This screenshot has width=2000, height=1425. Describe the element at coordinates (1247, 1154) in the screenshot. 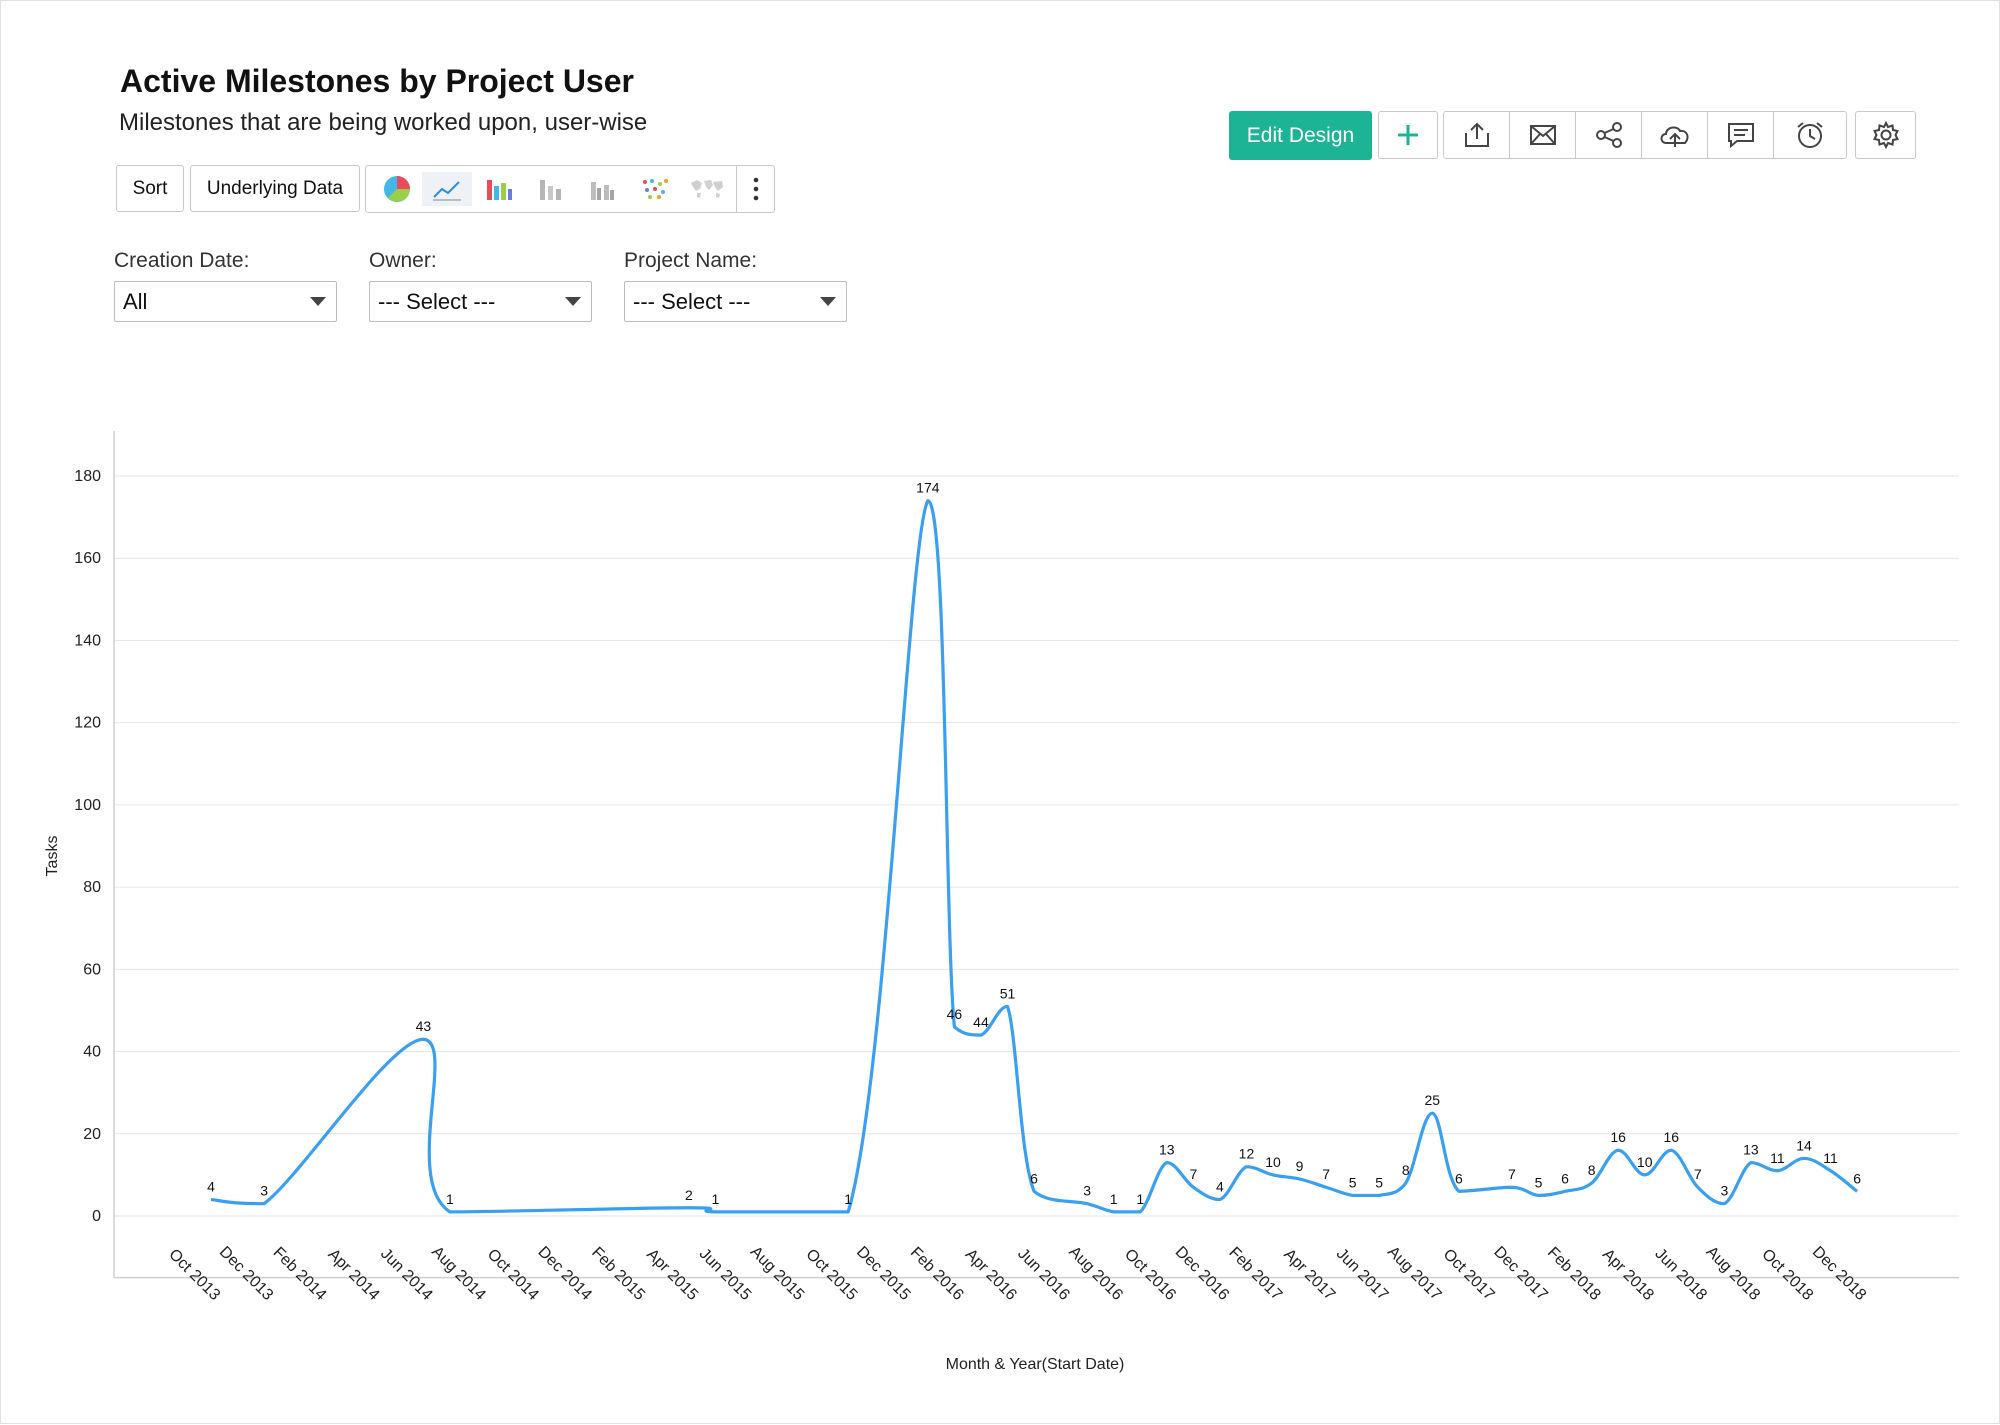

I see `data-label: 12` at that location.